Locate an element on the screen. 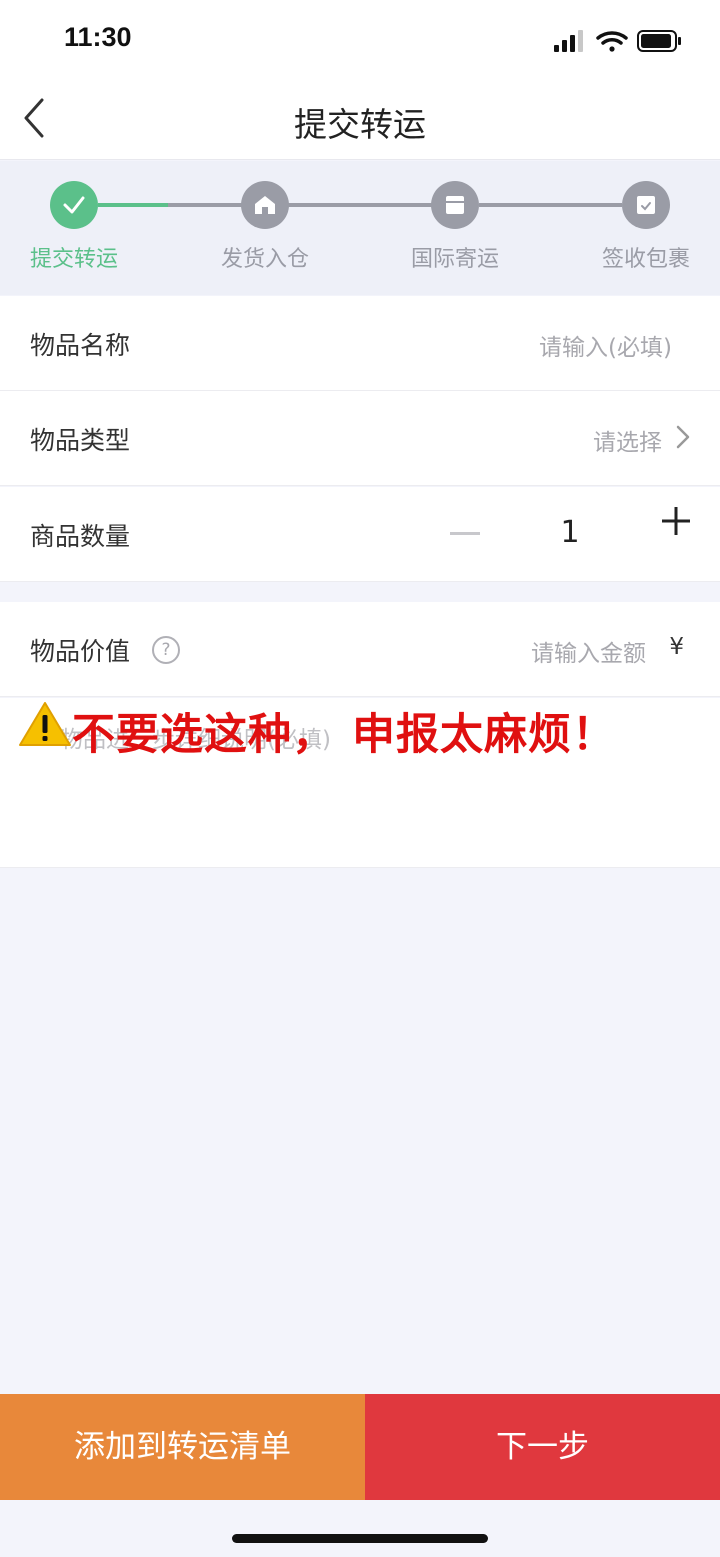 This screenshot has height=1557, width=720. nav-bar: 提交转运 is located at coordinates (360, 120).